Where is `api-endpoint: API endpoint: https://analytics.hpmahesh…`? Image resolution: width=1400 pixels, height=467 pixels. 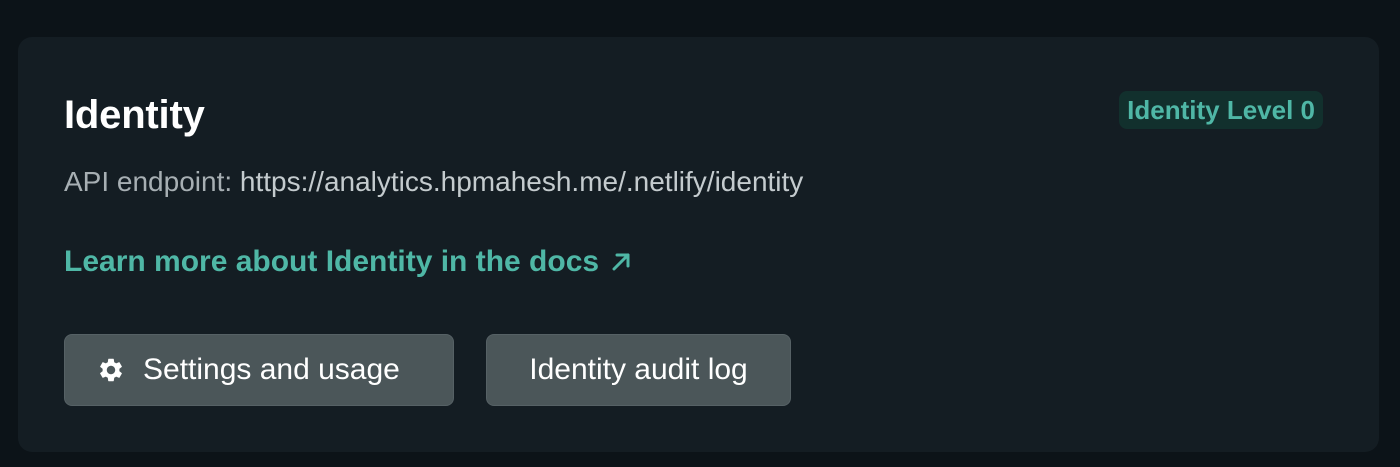 api-endpoint: API endpoint: https://analytics.hpmahesh… is located at coordinates (433, 182).